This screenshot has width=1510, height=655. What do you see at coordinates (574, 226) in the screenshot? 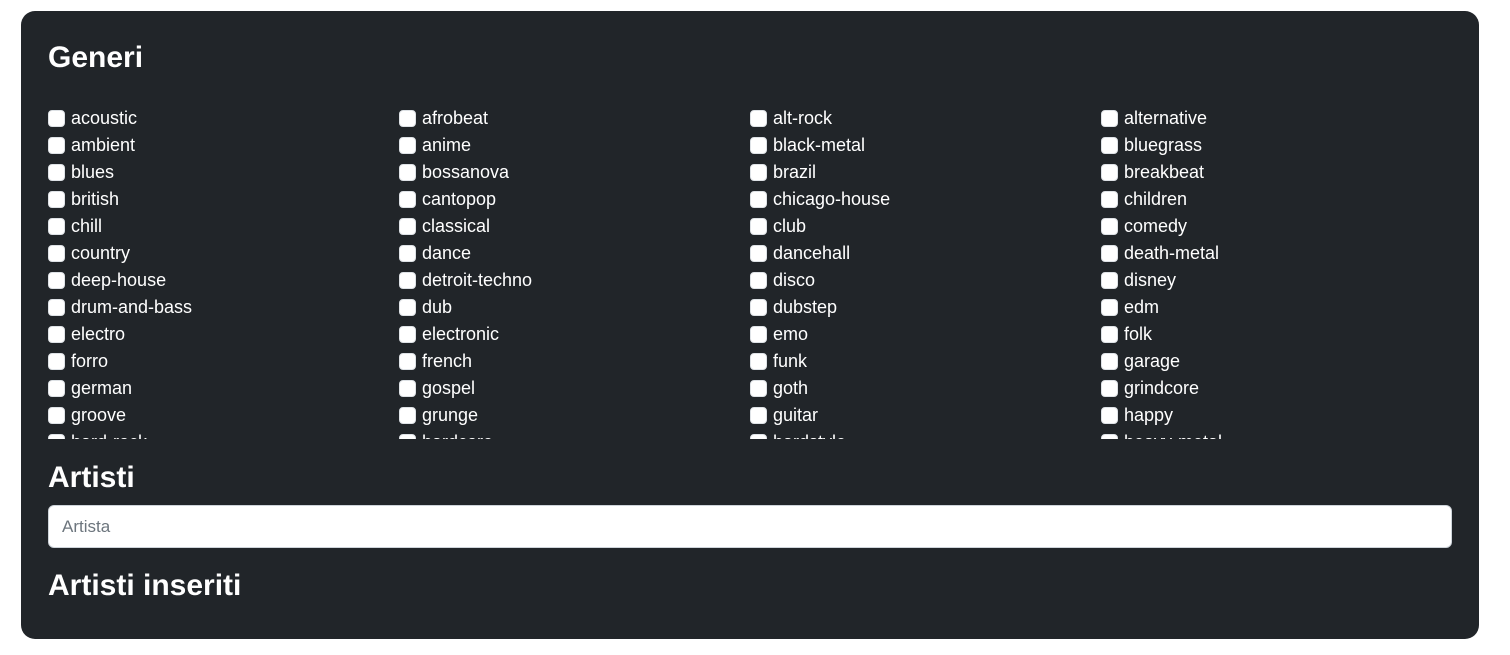
I see `genre-option: classical` at bounding box center [574, 226].